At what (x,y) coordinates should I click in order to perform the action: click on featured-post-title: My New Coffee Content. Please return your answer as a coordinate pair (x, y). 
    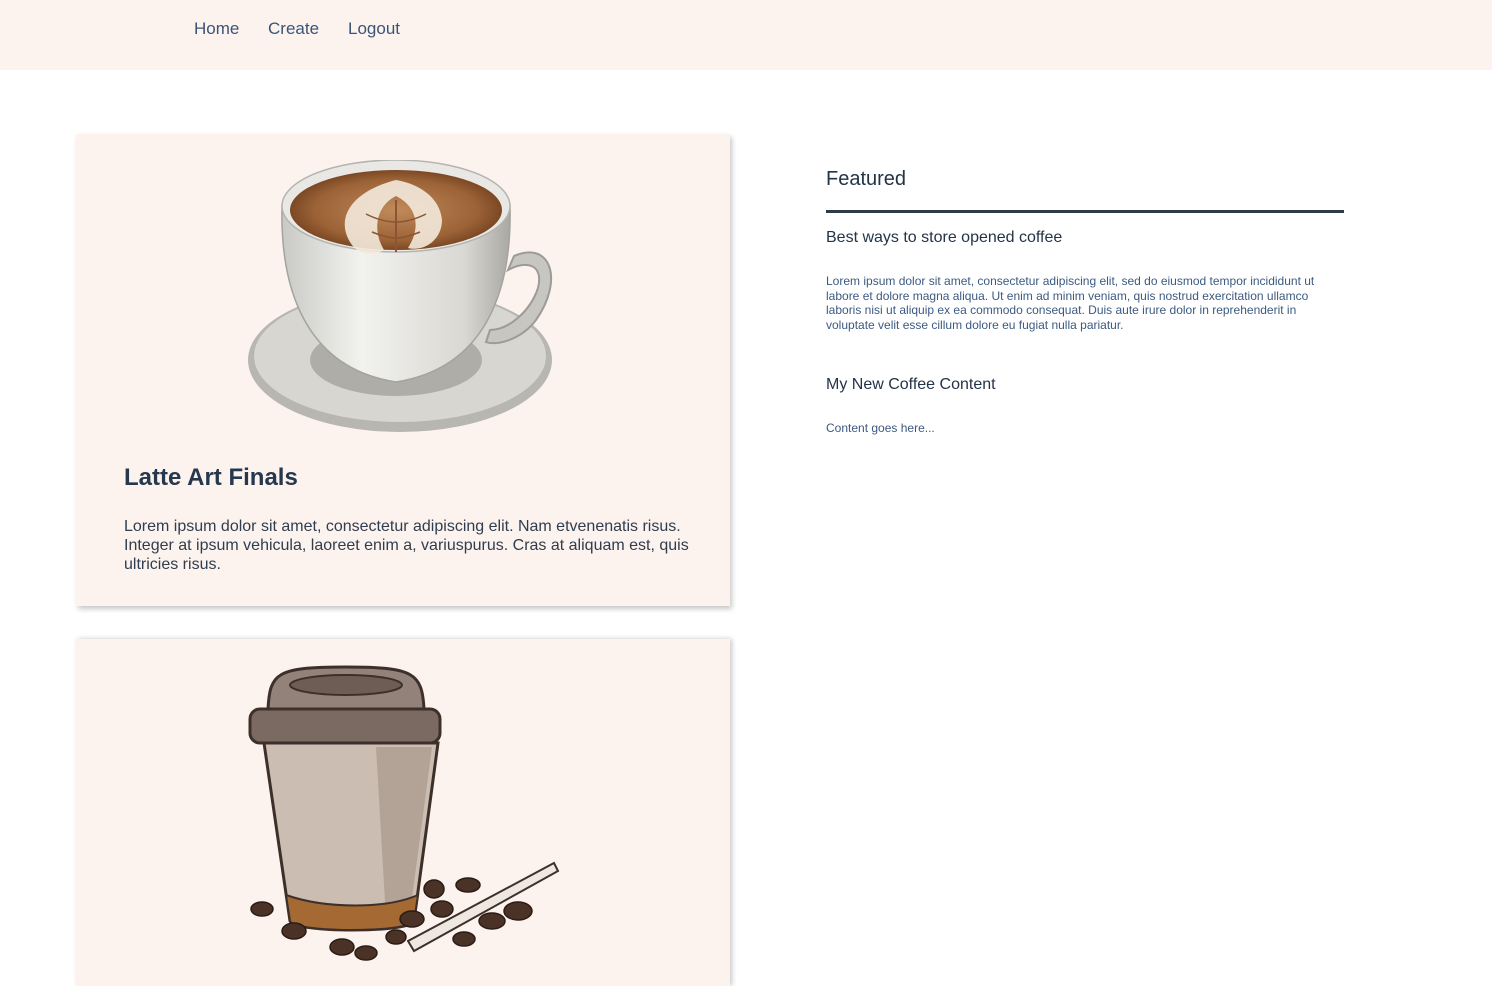
    Looking at the image, I should click on (911, 385).